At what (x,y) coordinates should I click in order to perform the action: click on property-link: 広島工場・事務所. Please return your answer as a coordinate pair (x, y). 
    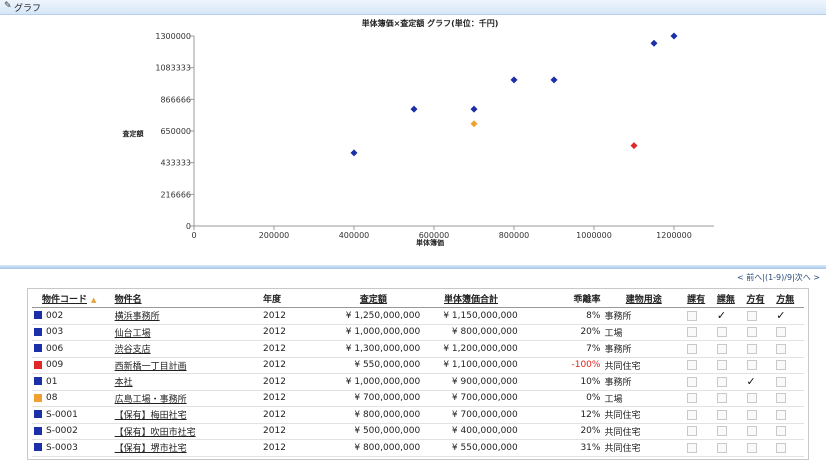
    Looking at the image, I should click on (151, 400).